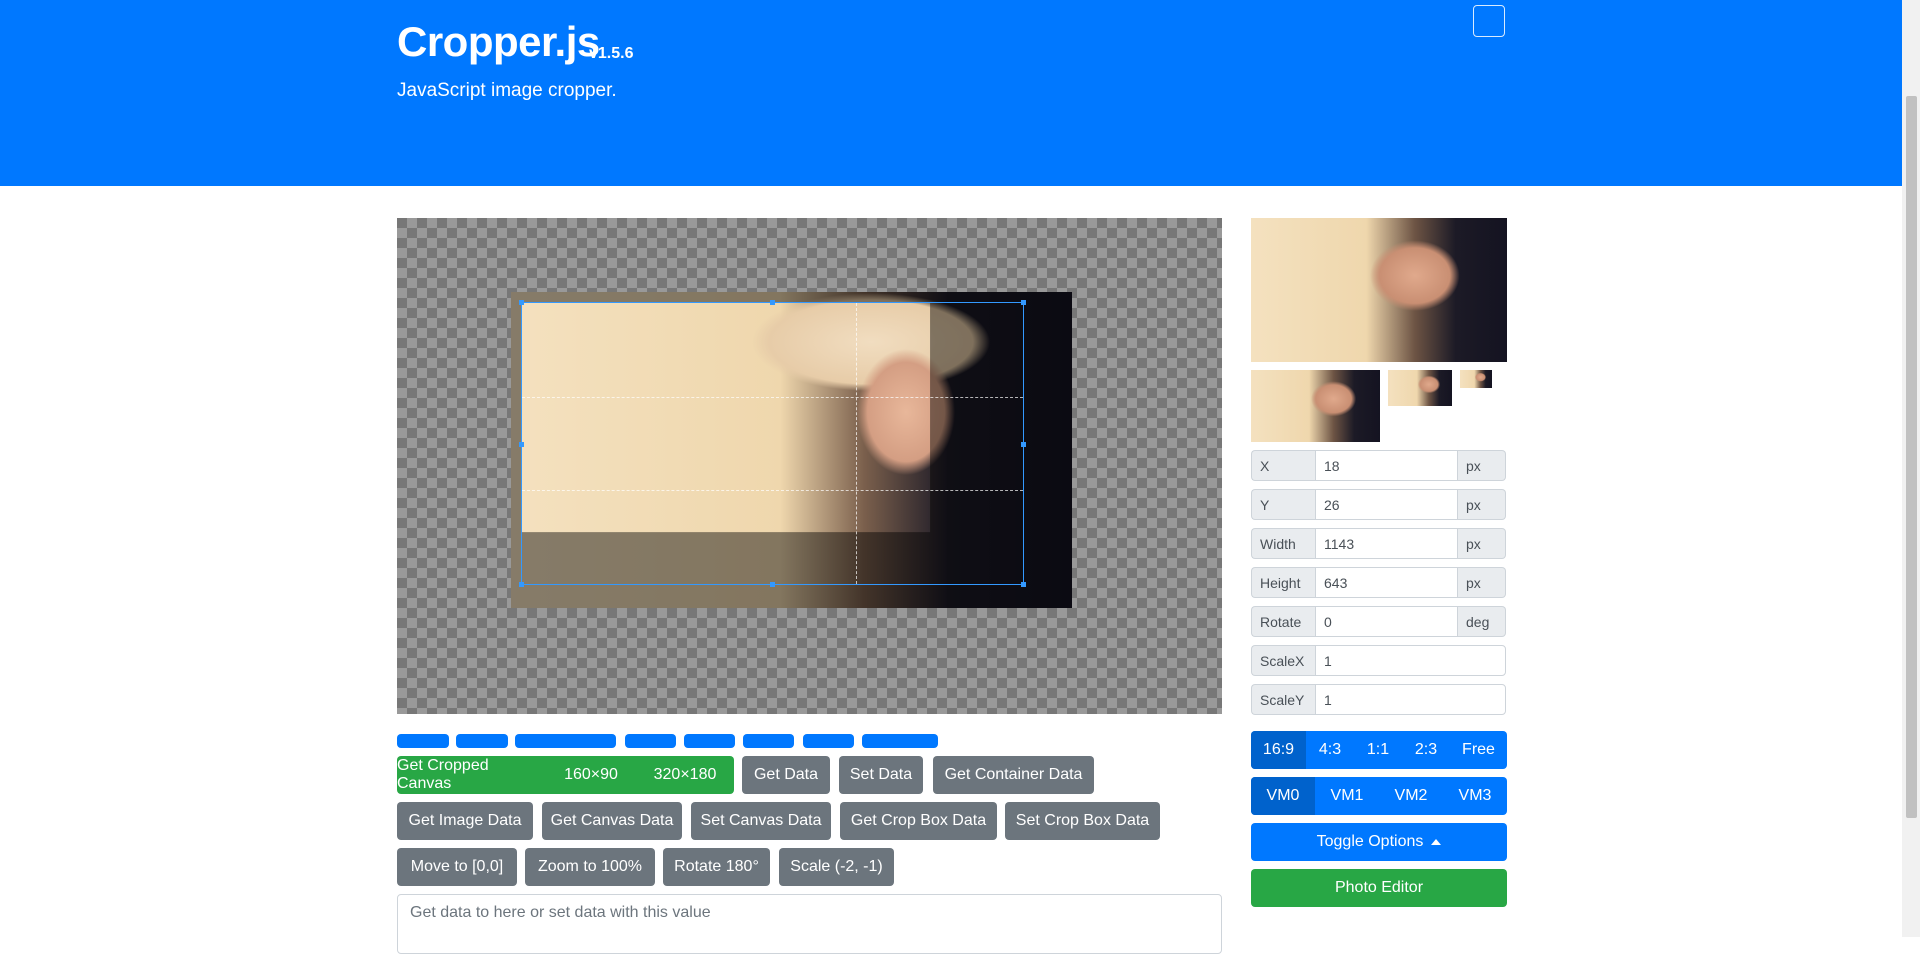 The width and height of the screenshot is (1920, 954). What do you see at coordinates (1283, 660) in the screenshot?
I see `data-scalex-label: ScaleX` at bounding box center [1283, 660].